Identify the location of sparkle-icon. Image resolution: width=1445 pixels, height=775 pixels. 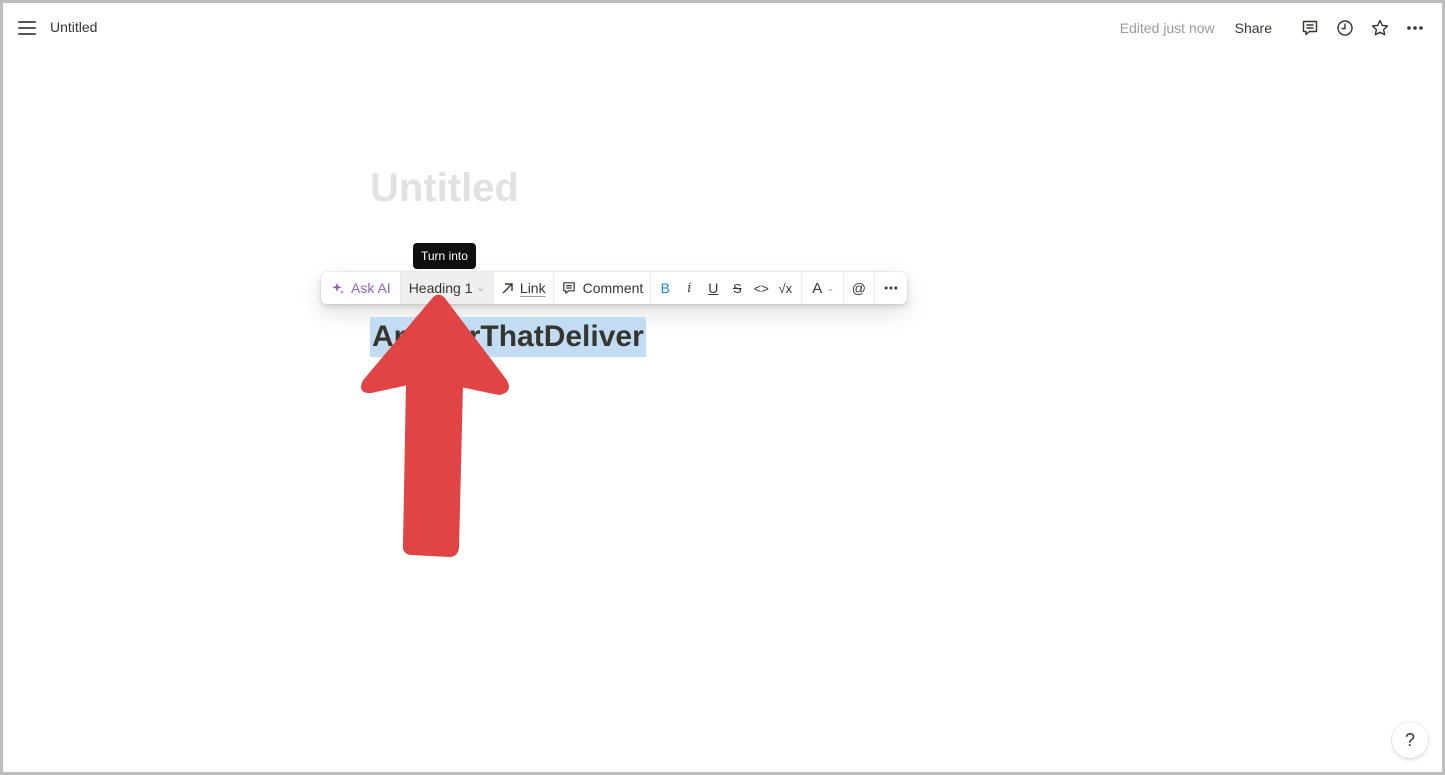
(338, 288).